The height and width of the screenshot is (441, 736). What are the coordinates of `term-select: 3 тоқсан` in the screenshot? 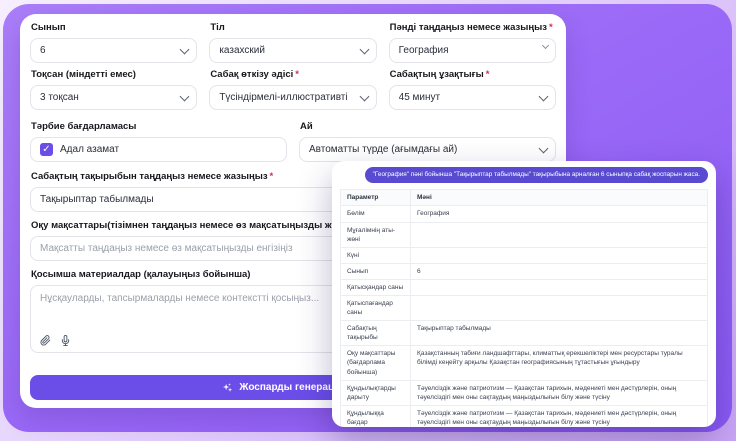 It's located at (114, 97).